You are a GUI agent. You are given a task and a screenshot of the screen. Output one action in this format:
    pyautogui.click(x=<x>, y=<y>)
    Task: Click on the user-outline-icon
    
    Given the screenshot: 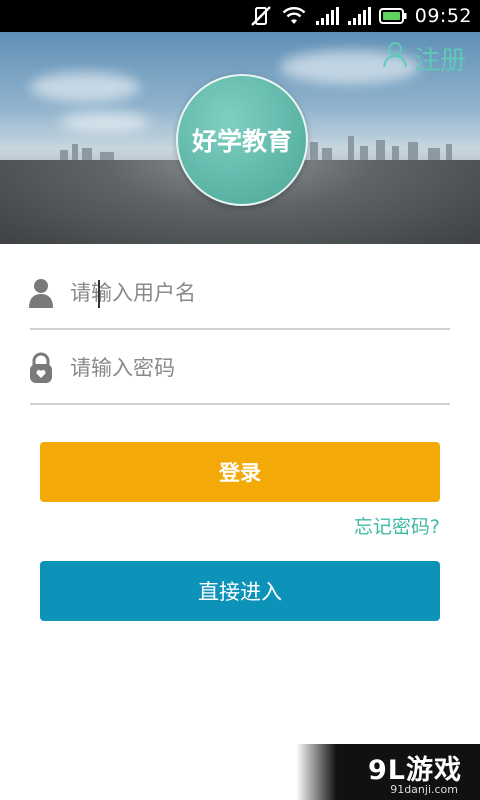 What is the action you would take?
    pyautogui.click(x=395, y=58)
    